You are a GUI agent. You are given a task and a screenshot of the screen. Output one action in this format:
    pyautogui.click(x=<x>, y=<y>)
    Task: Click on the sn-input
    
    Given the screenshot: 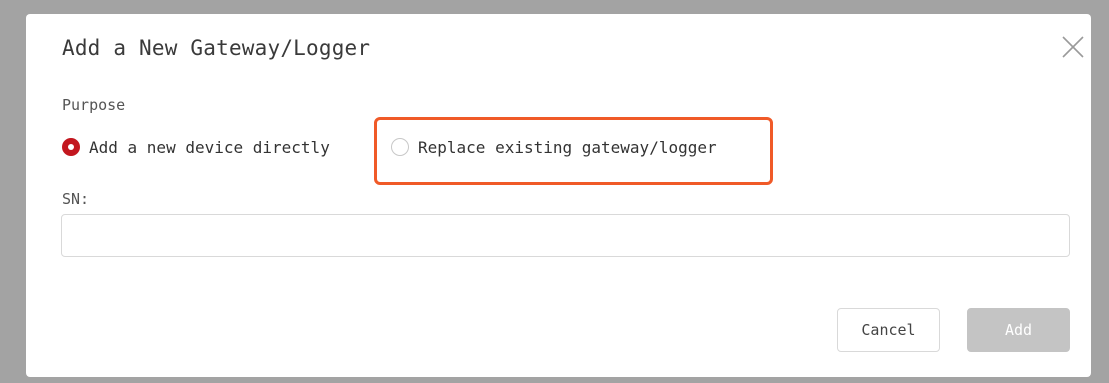 What is the action you would take?
    pyautogui.click(x=565, y=235)
    